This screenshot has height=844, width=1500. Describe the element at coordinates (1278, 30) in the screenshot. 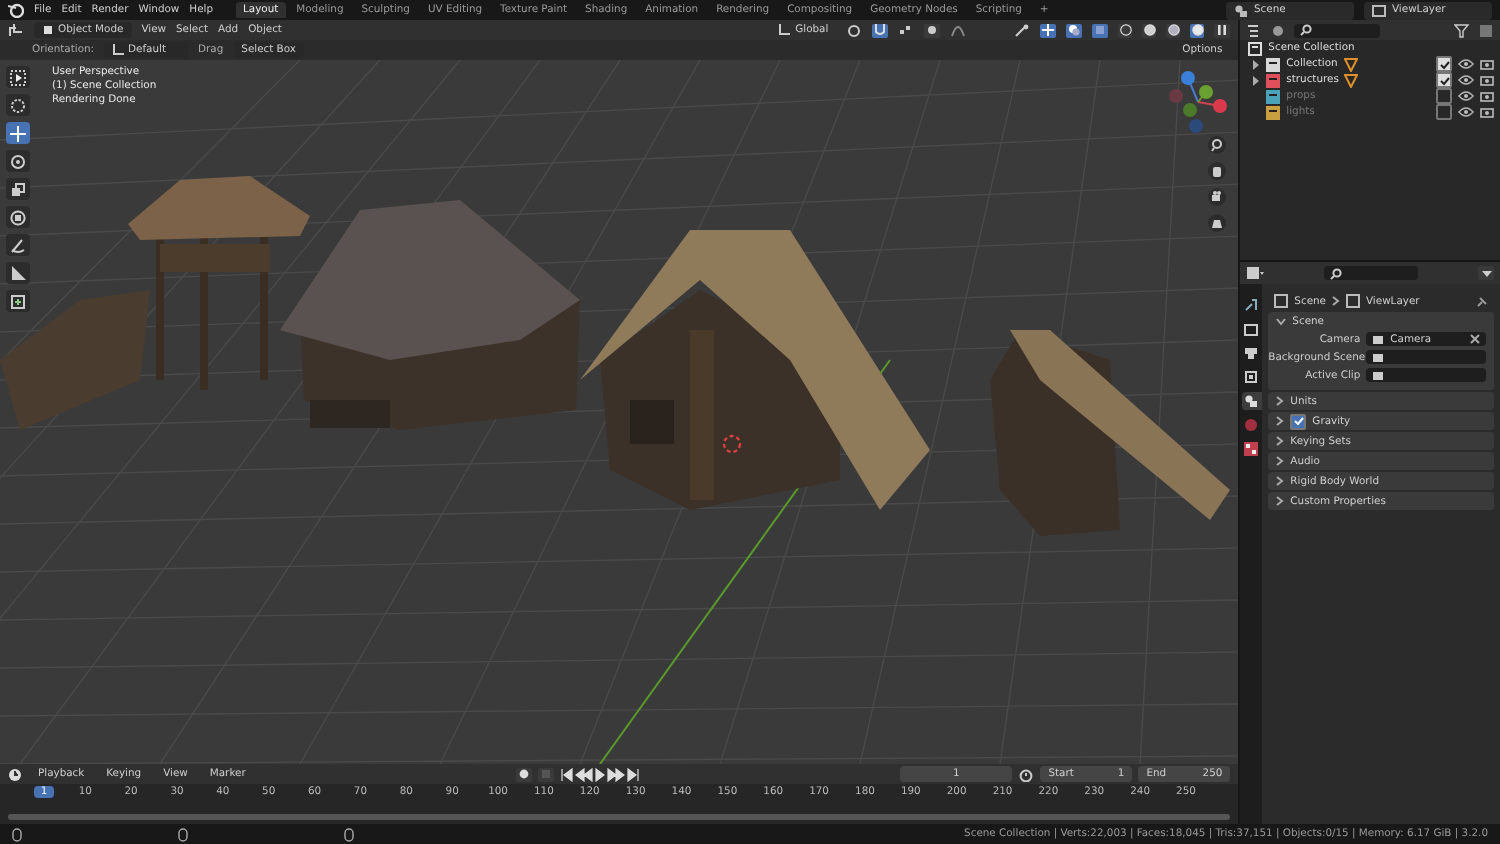

I see `display-mode-icon` at that location.